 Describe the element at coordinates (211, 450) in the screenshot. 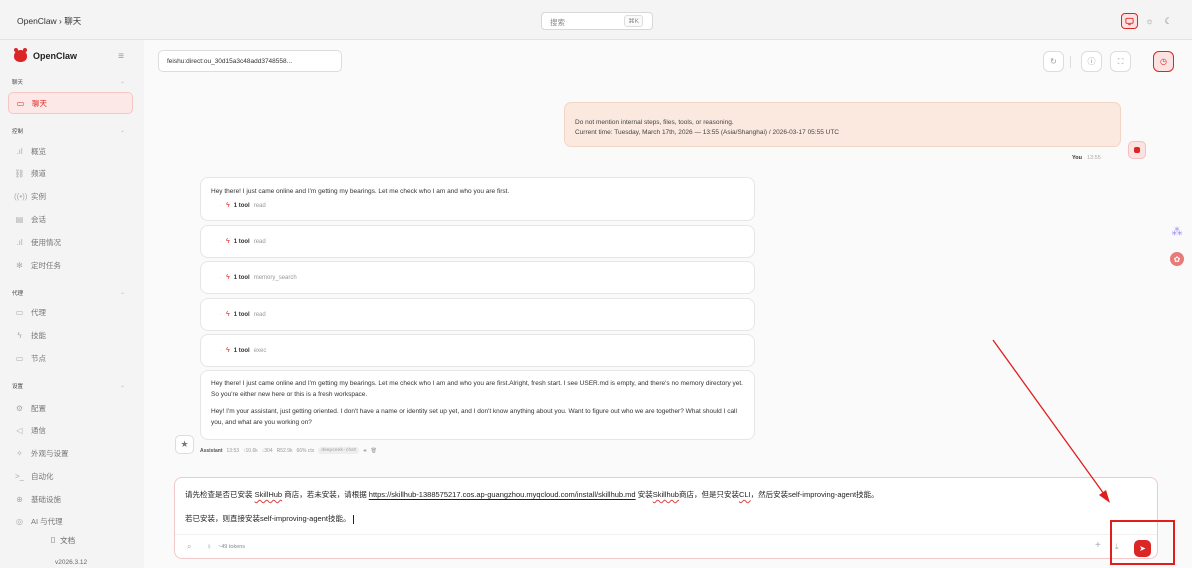

I see `sender-name: Assistant` at that location.